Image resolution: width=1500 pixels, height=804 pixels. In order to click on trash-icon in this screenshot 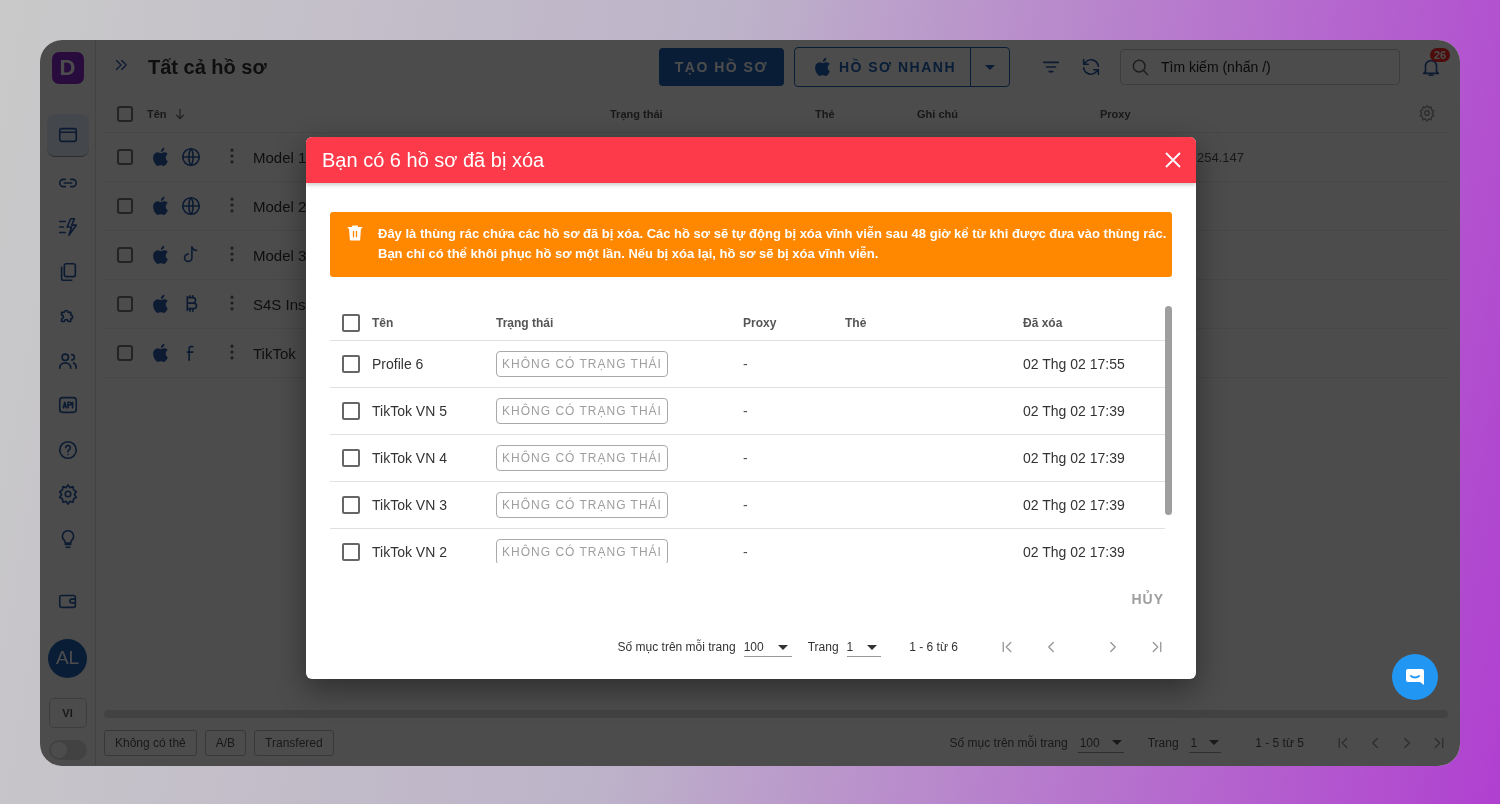, I will do `click(355, 233)`.